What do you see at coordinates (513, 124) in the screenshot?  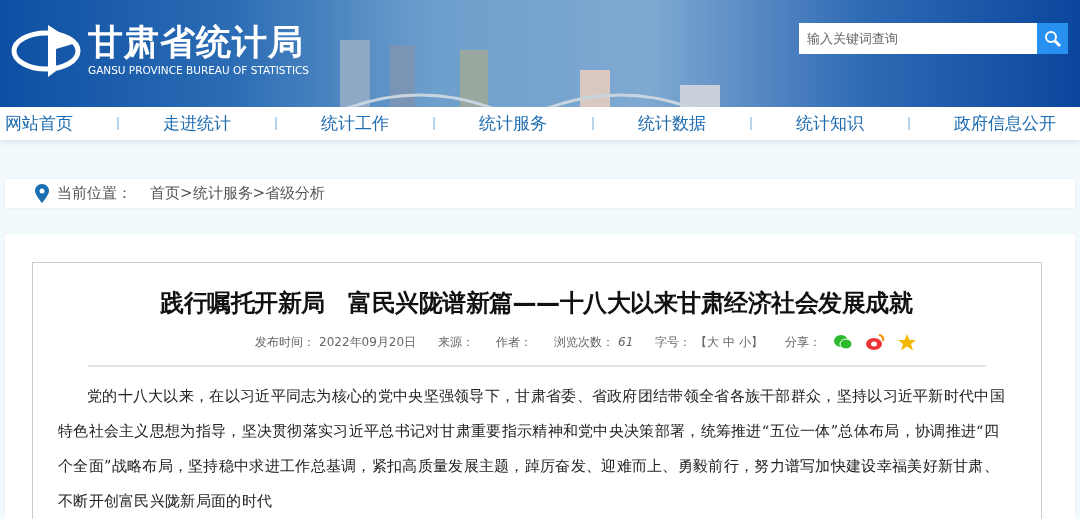 I see `nav-link: 统计服务` at bounding box center [513, 124].